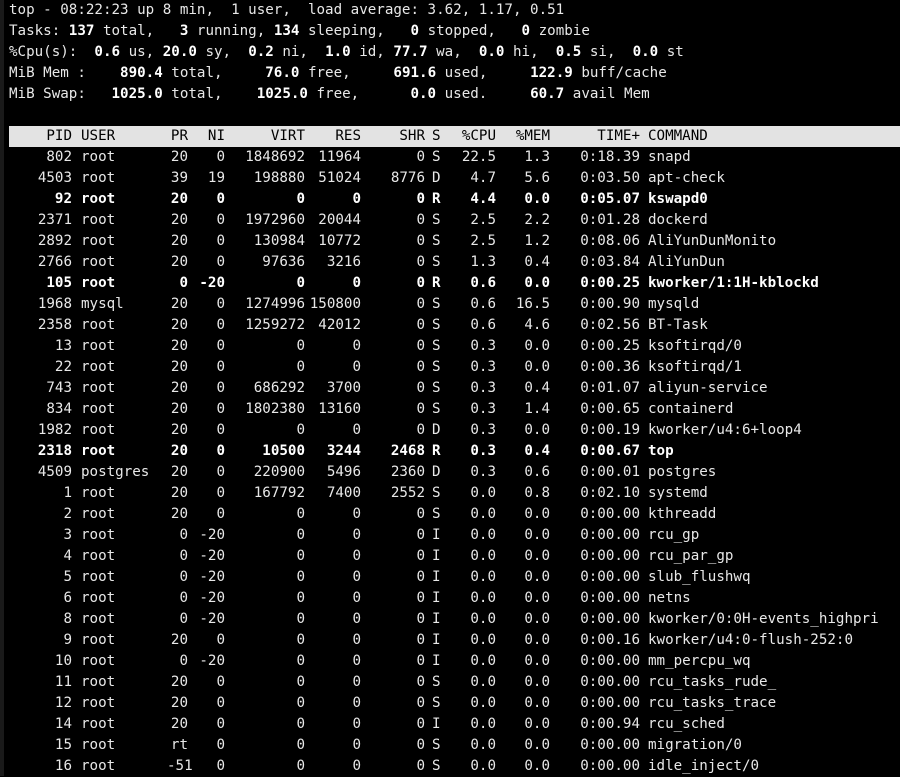 This screenshot has height=777, width=900. I want to click on process-priority: 0, so click(183, 535).